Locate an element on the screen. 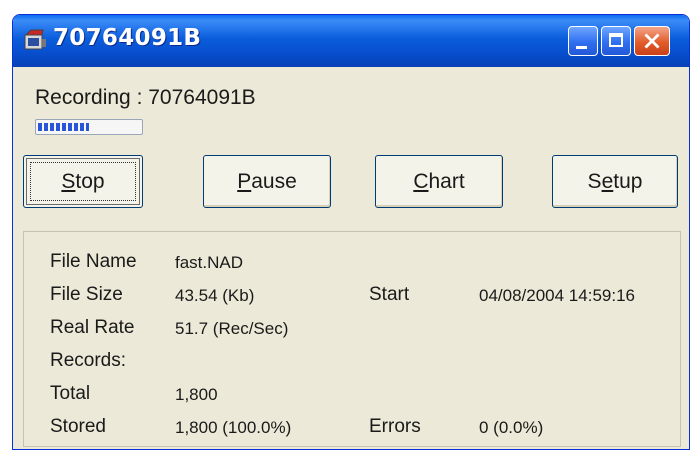 This screenshot has height=454, width=693. maximize-button is located at coordinates (616, 41).